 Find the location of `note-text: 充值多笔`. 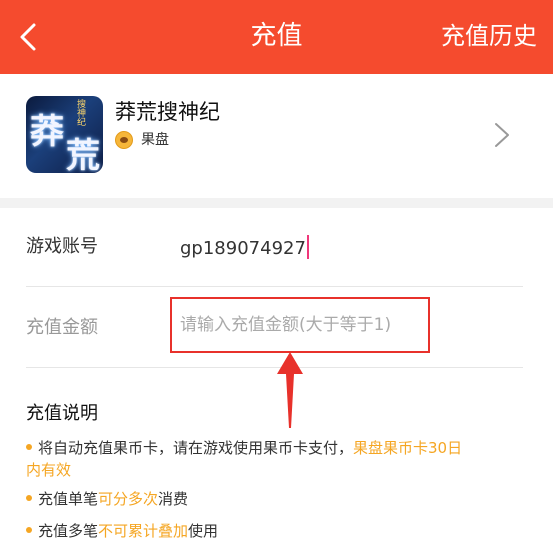

note-text: 充值多笔 is located at coordinates (68, 531).